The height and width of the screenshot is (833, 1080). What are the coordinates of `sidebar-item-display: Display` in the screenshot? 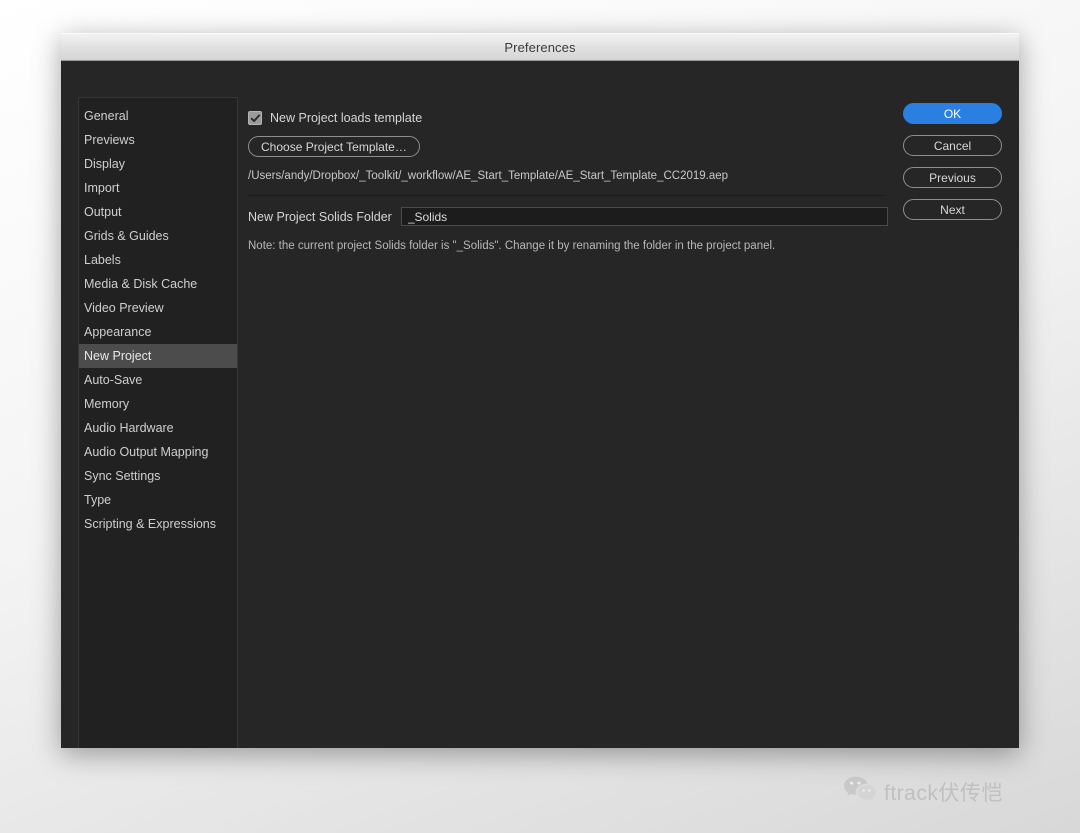 It's located at (158, 164).